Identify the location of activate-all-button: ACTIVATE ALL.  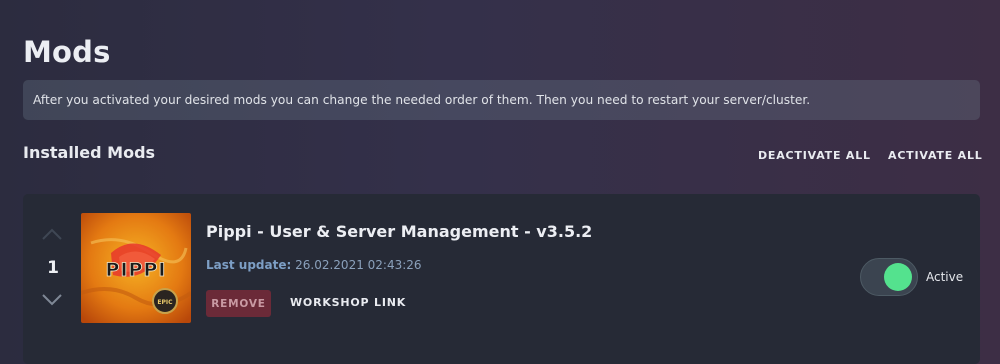
(935, 156).